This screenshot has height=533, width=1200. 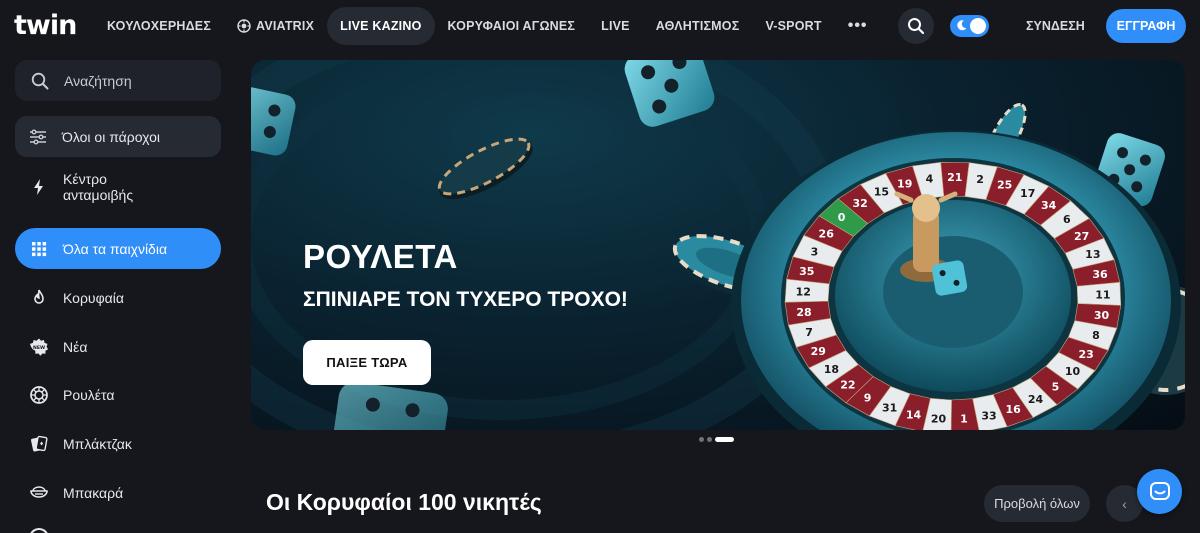 What do you see at coordinates (1100, 274) in the screenshot?
I see `wheel-number: 36` at bounding box center [1100, 274].